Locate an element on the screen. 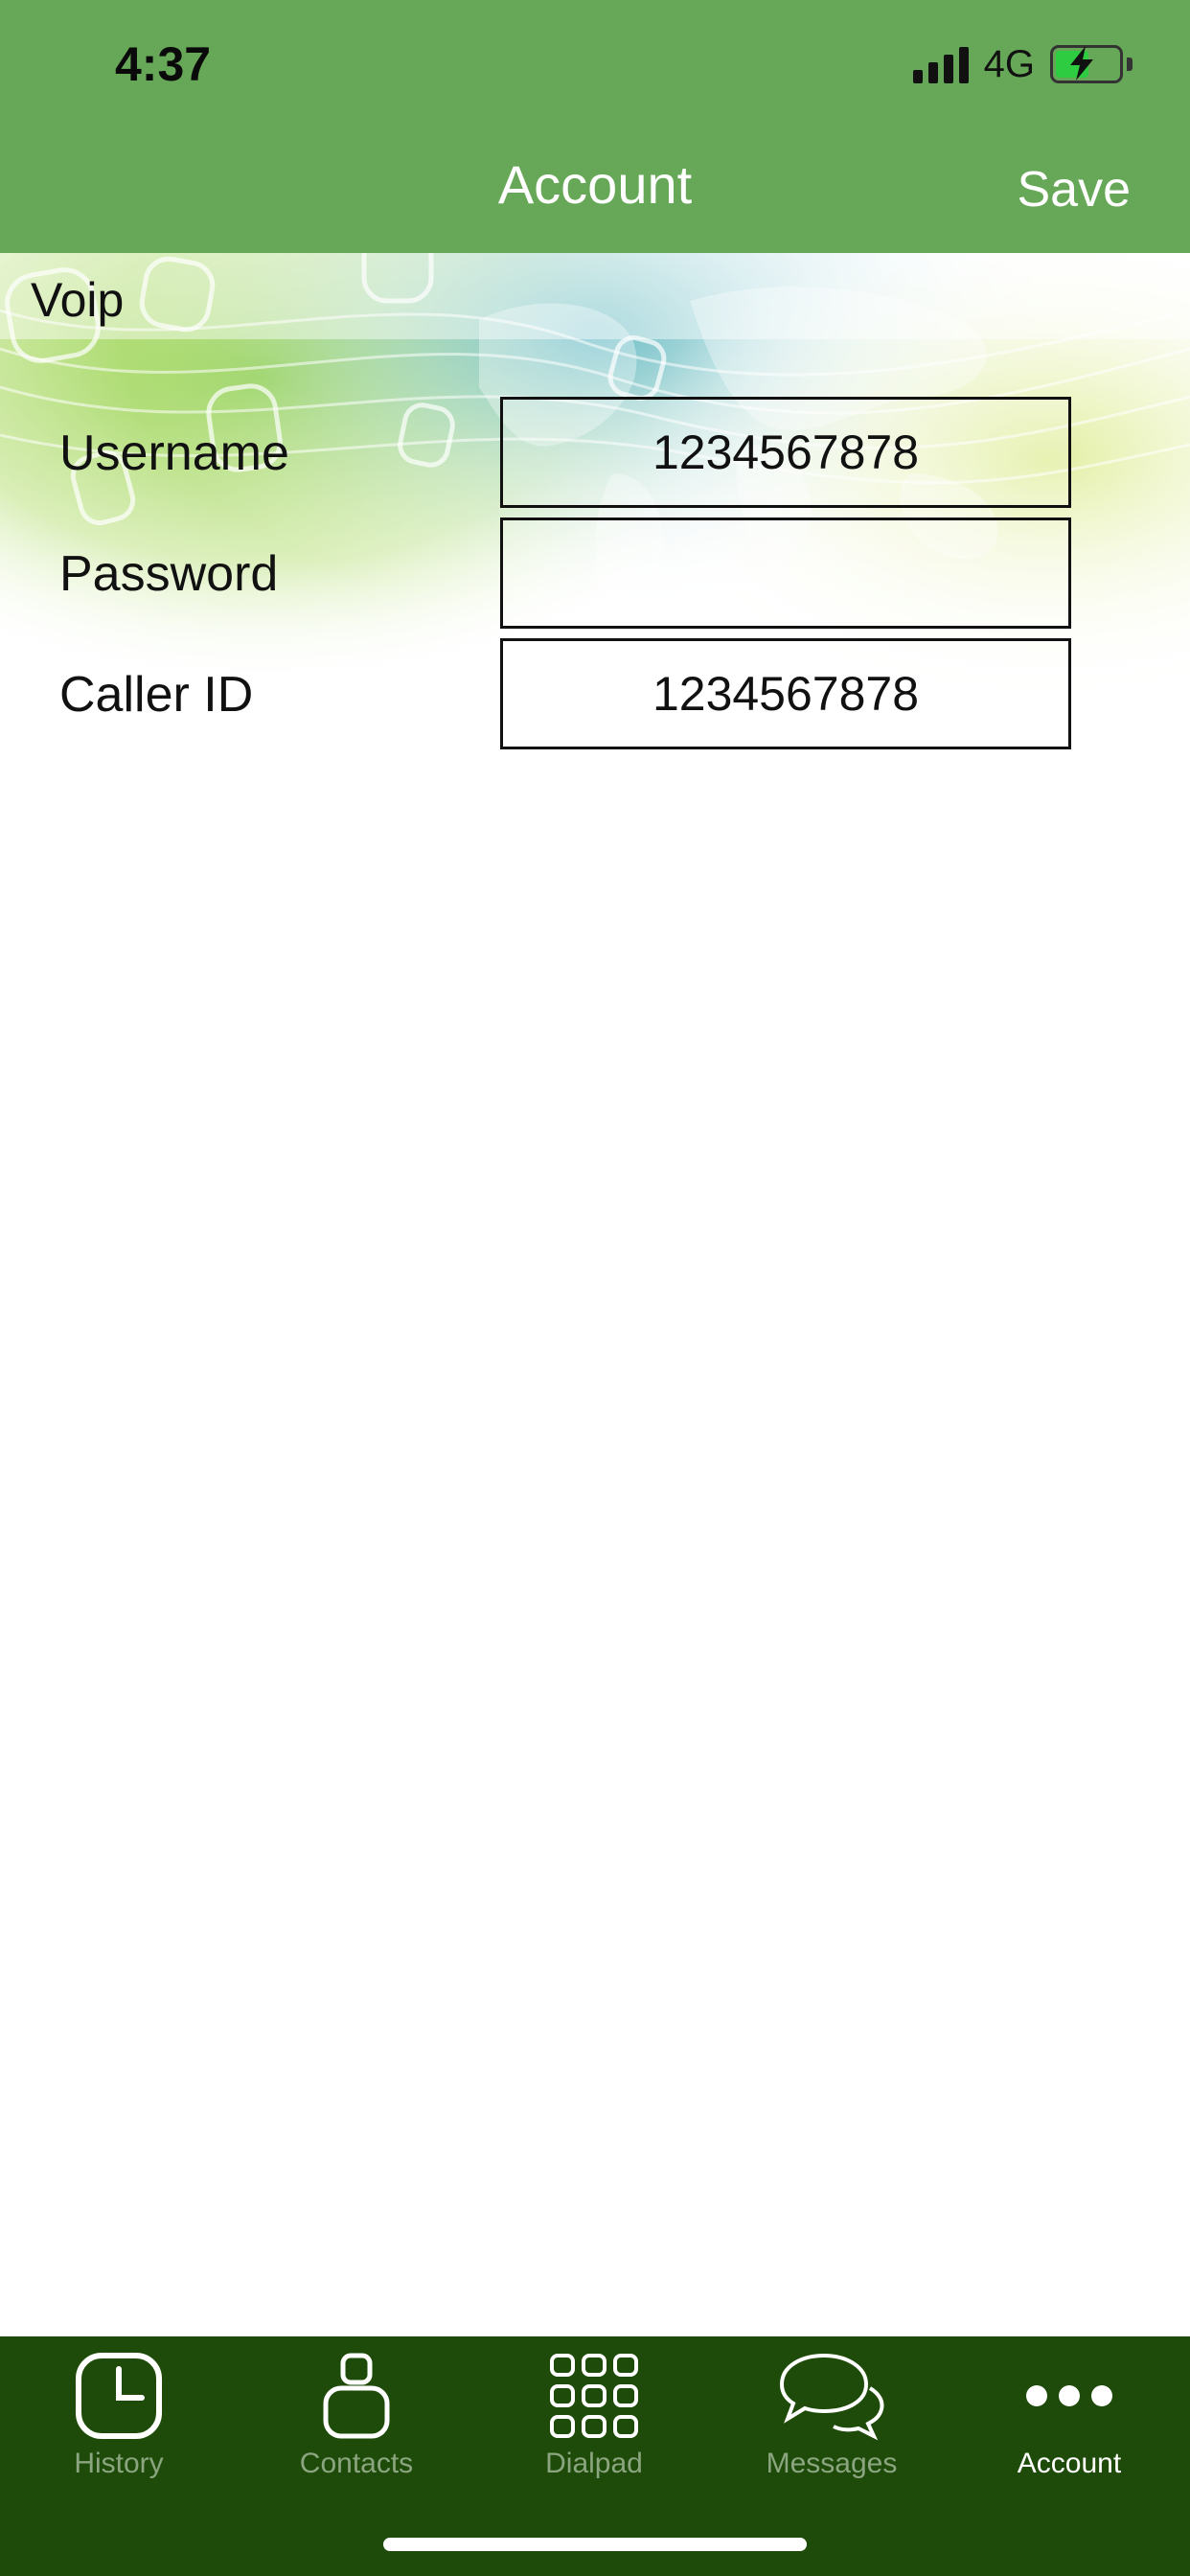 Image resolution: width=1190 pixels, height=2576 pixels. caller-id-label: Caller ID is located at coordinates (156, 695).